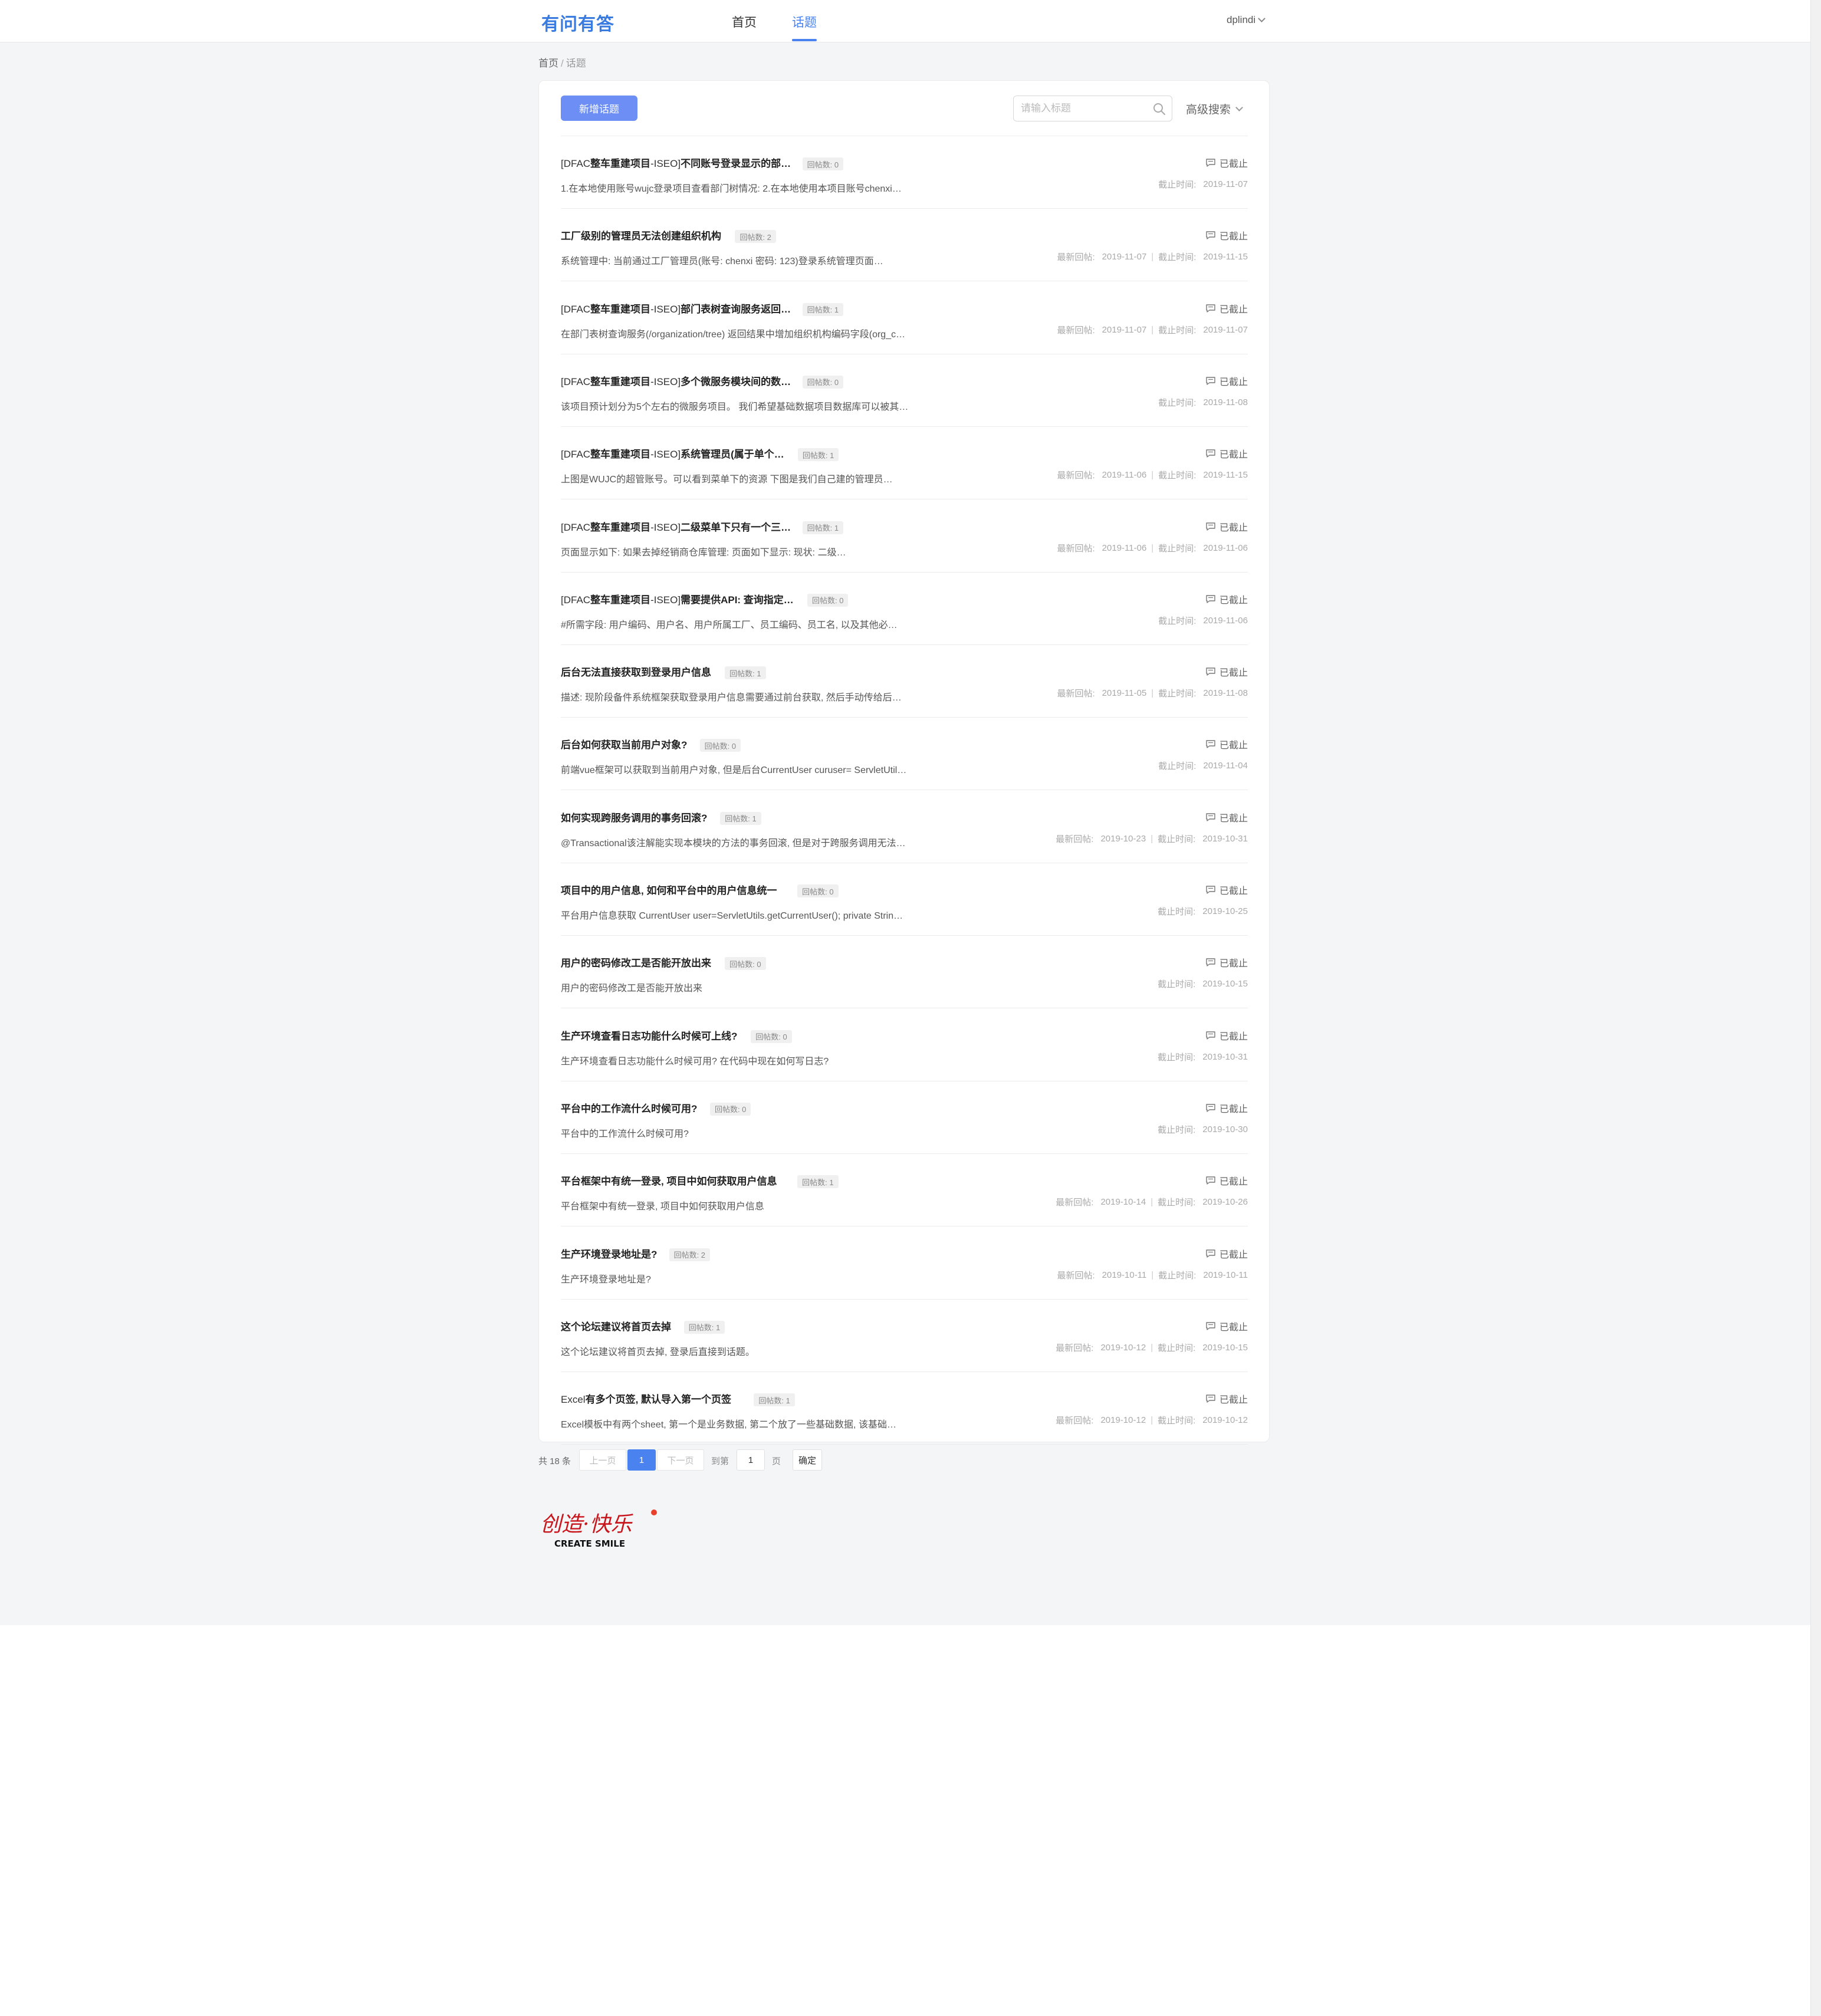 This screenshot has width=1821, height=2016. What do you see at coordinates (646, 1398) in the screenshot?
I see `topic-title: Excel有多个页签, 默认导入第一个页签` at bounding box center [646, 1398].